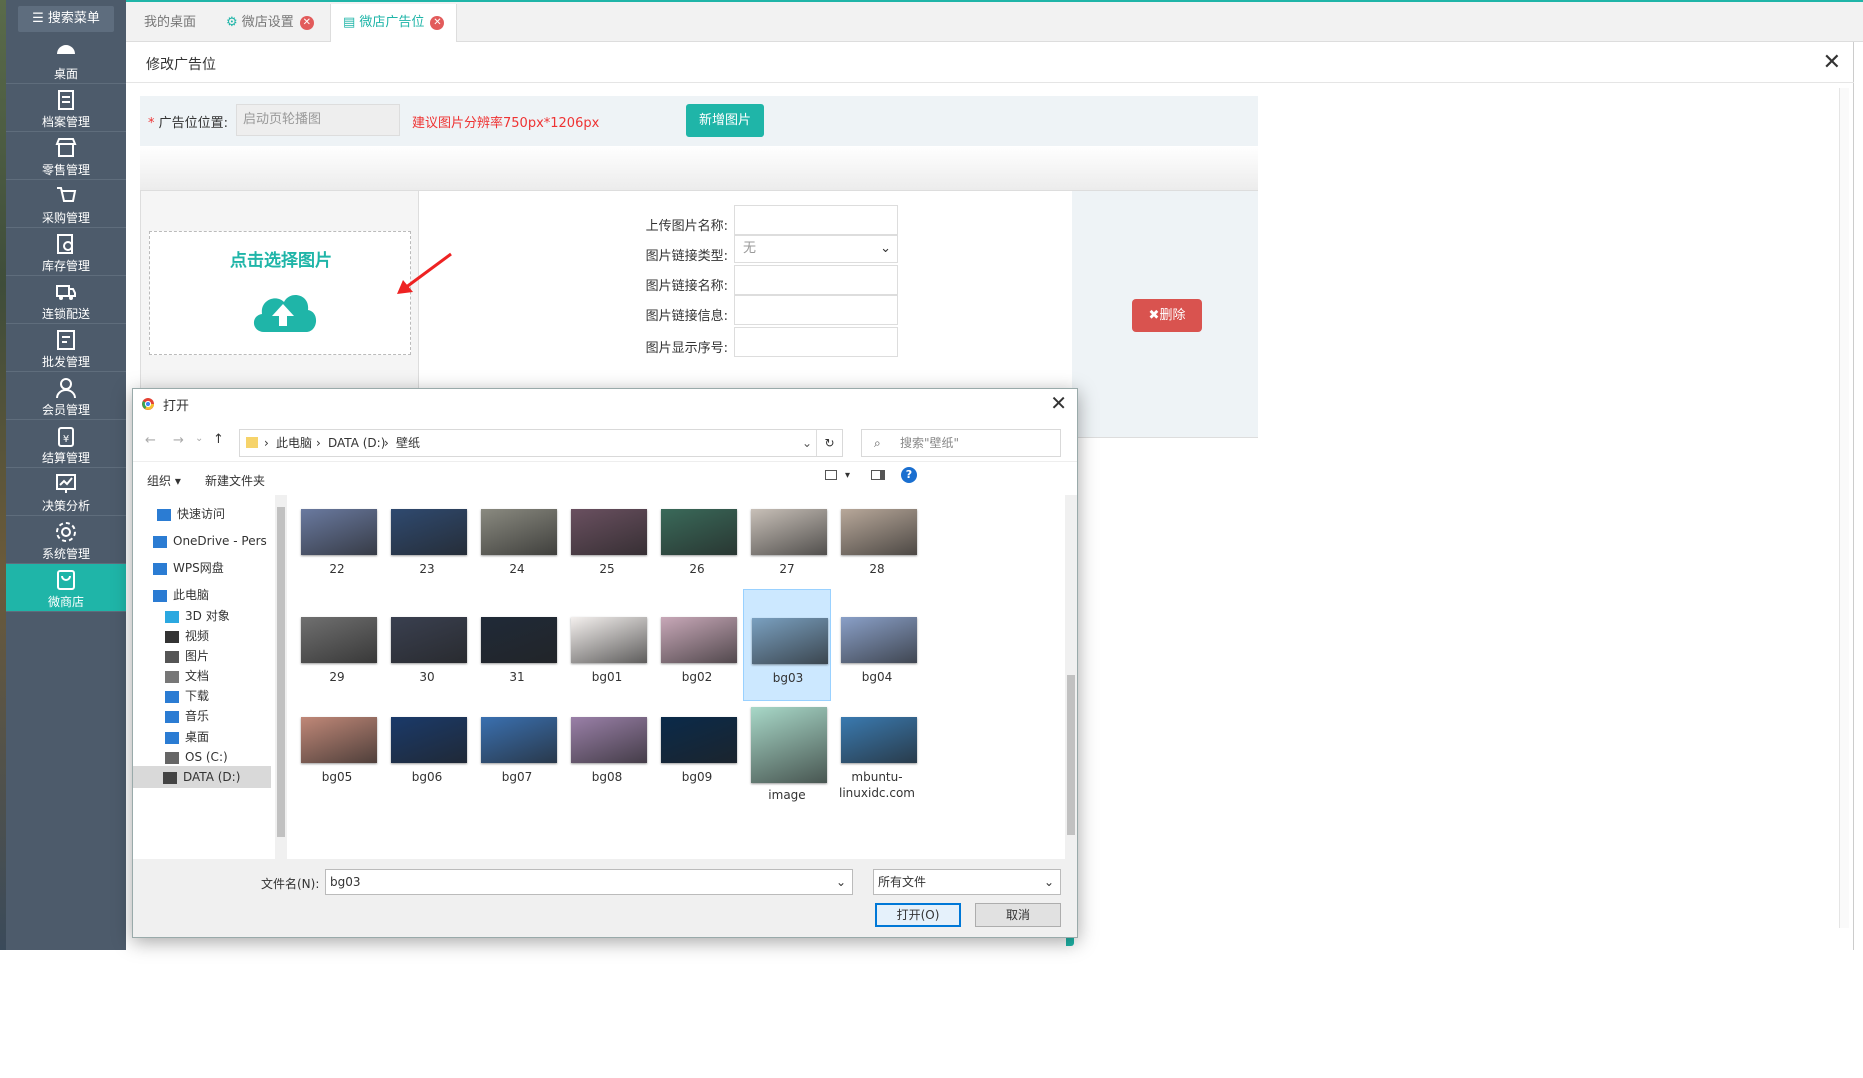 The width and height of the screenshot is (1863, 1078). Describe the element at coordinates (224, 616) in the screenshot. I see `tree-item: 3D 对象` at that location.